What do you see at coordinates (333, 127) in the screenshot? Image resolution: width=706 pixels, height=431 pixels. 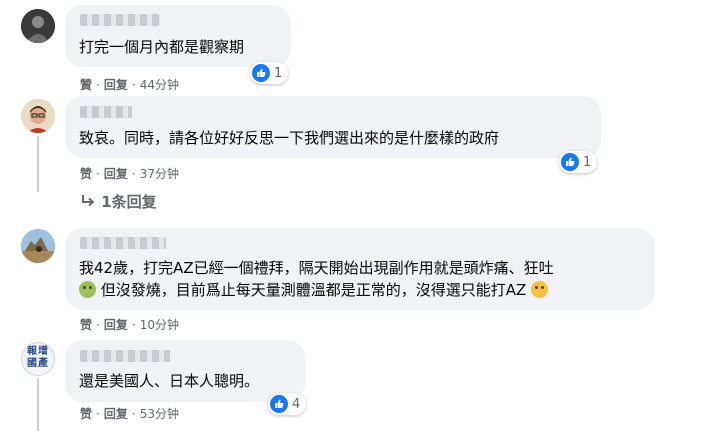 I see `comment-bubble: 致哀。同時，請各位好好反思一下我們選出來的是什麼樣的政府` at bounding box center [333, 127].